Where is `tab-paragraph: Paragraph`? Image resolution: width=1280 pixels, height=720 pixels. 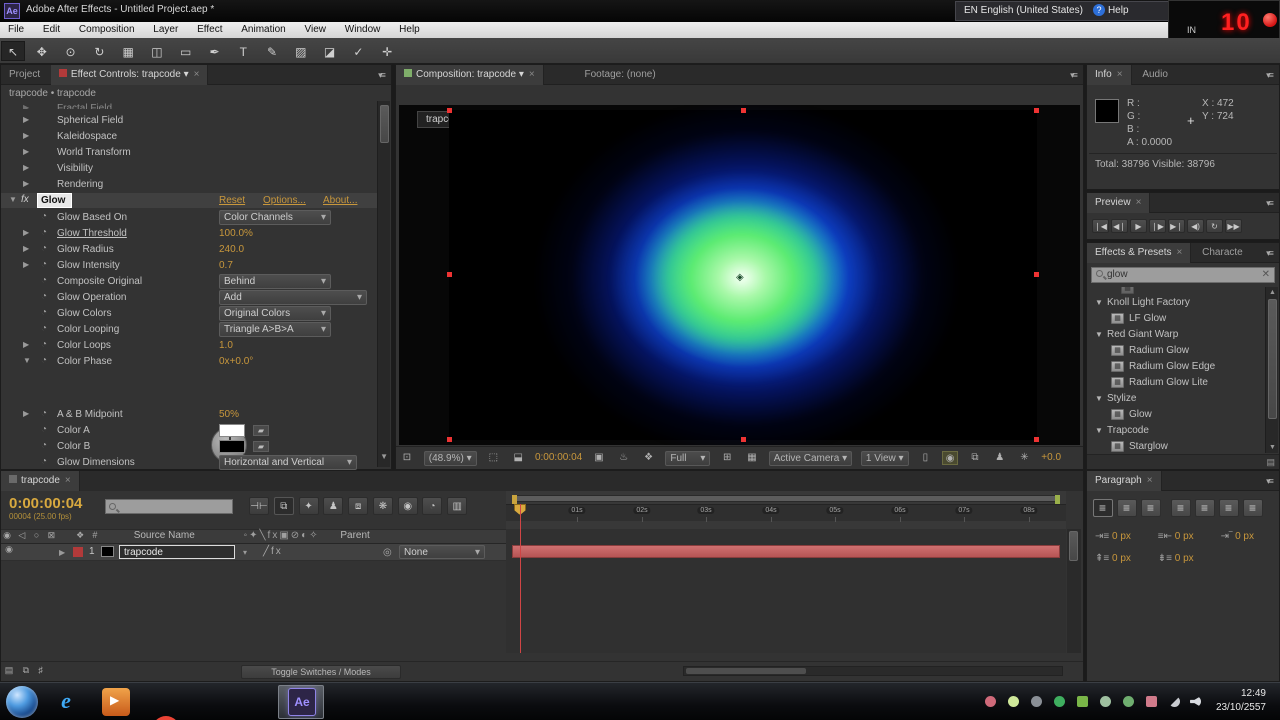 tab-paragraph: Paragraph is located at coordinates (1124, 481).